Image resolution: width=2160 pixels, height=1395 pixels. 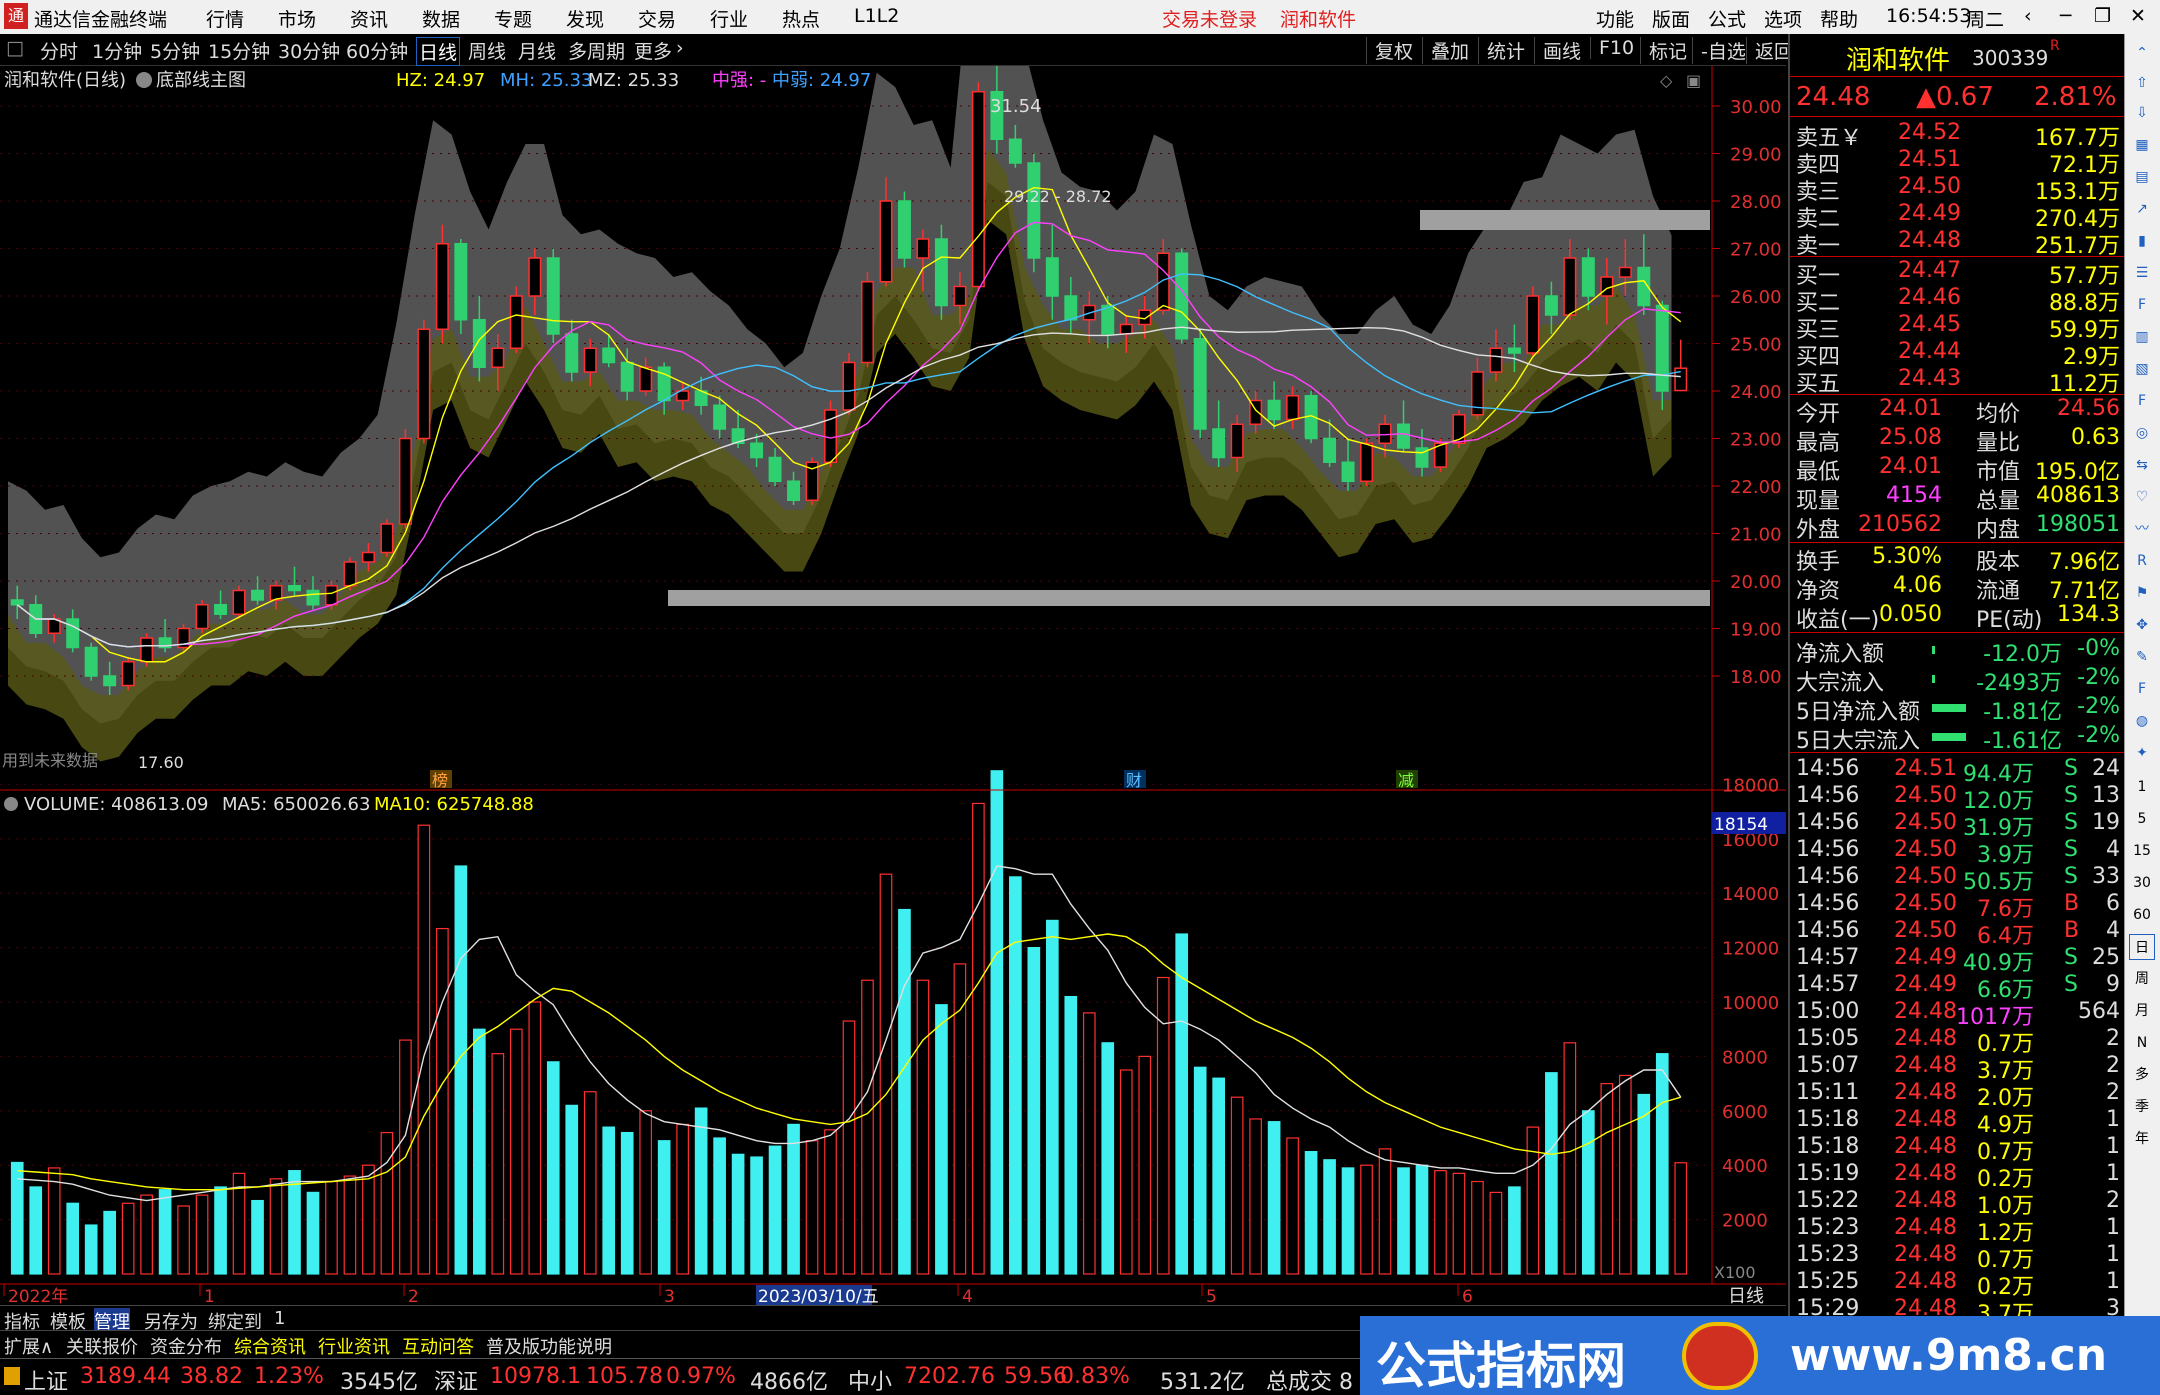 I want to click on sidebar-week: 周, so click(x=2142, y=979).